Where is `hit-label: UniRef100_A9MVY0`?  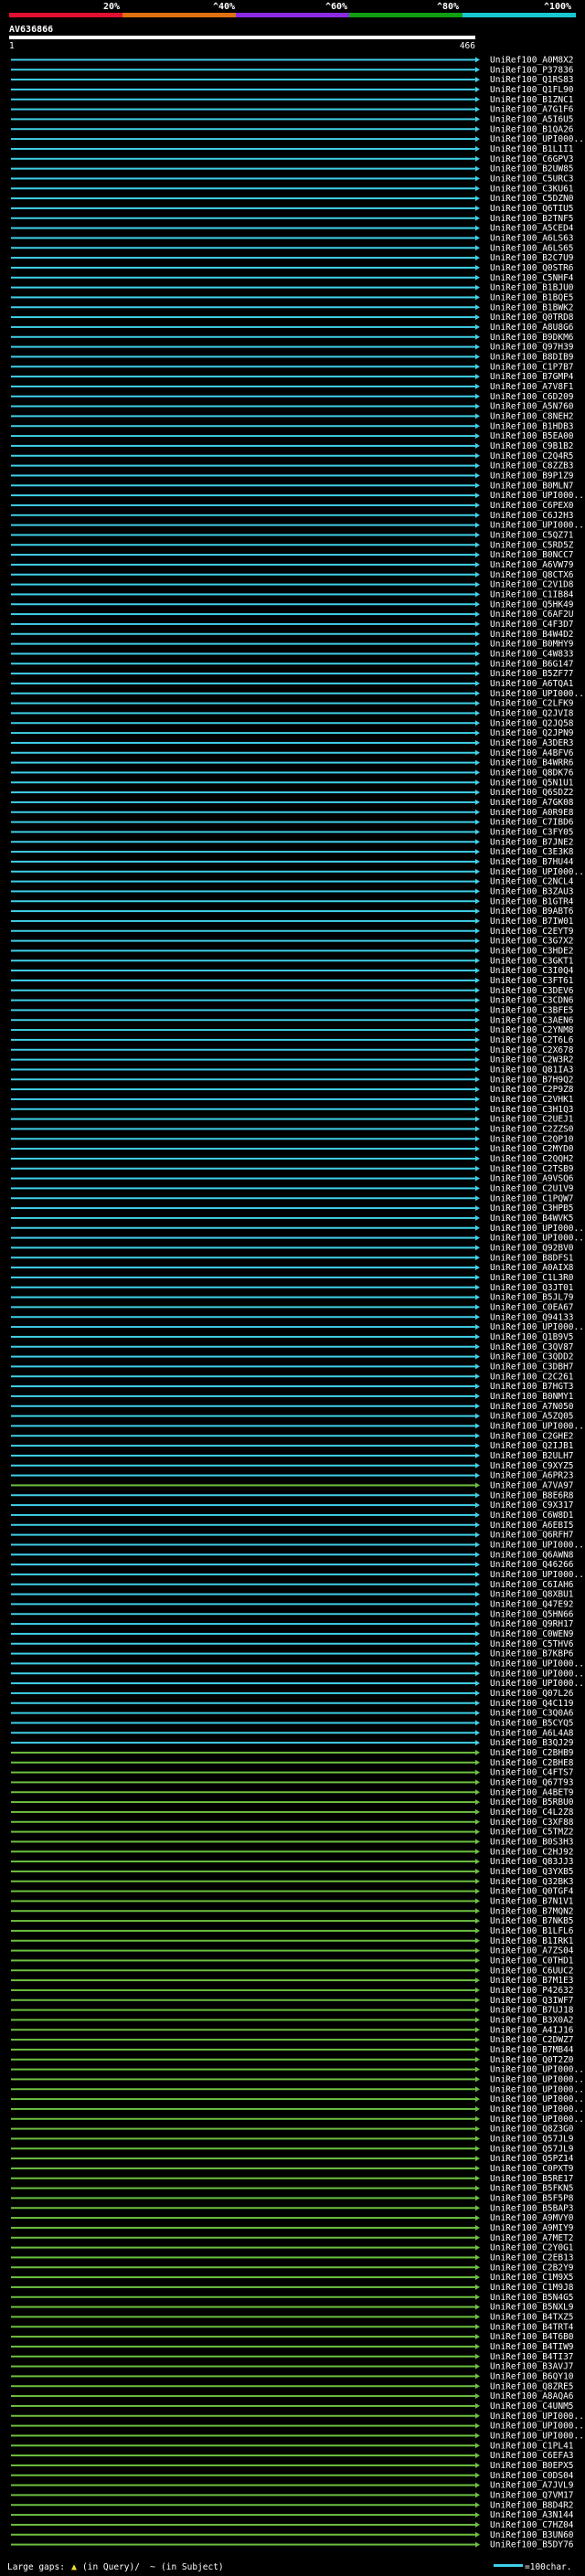 hit-label: UniRef100_A9MVY0 is located at coordinates (532, 2218).